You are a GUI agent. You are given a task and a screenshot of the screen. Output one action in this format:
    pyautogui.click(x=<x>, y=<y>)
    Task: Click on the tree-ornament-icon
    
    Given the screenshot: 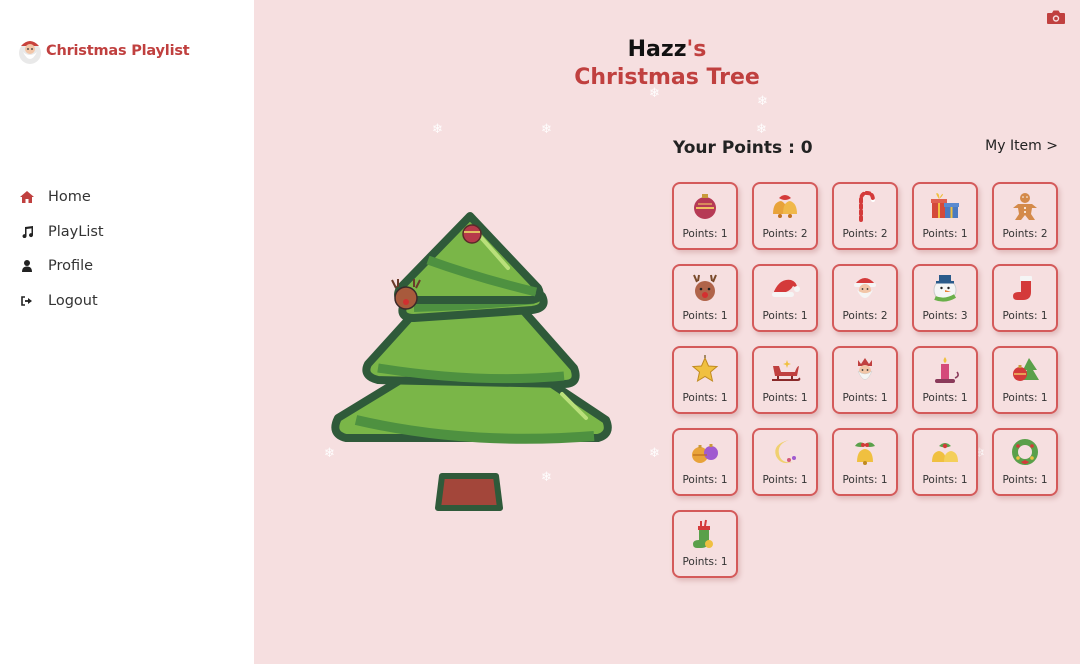 What is the action you would take?
    pyautogui.click(x=1026, y=369)
    